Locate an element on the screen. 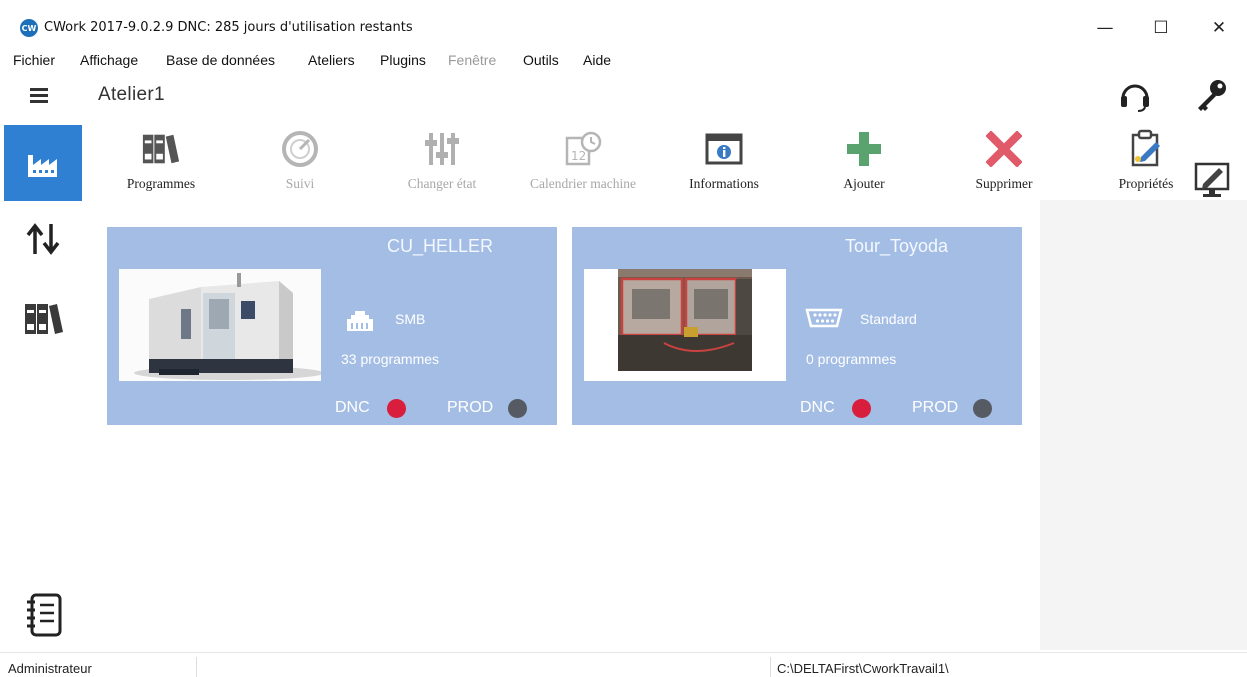 The width and height of the screenshot is (1247, 677). toolbar-calendrier-machine-label: Calendrier machine is located at coordinates (583, 183).